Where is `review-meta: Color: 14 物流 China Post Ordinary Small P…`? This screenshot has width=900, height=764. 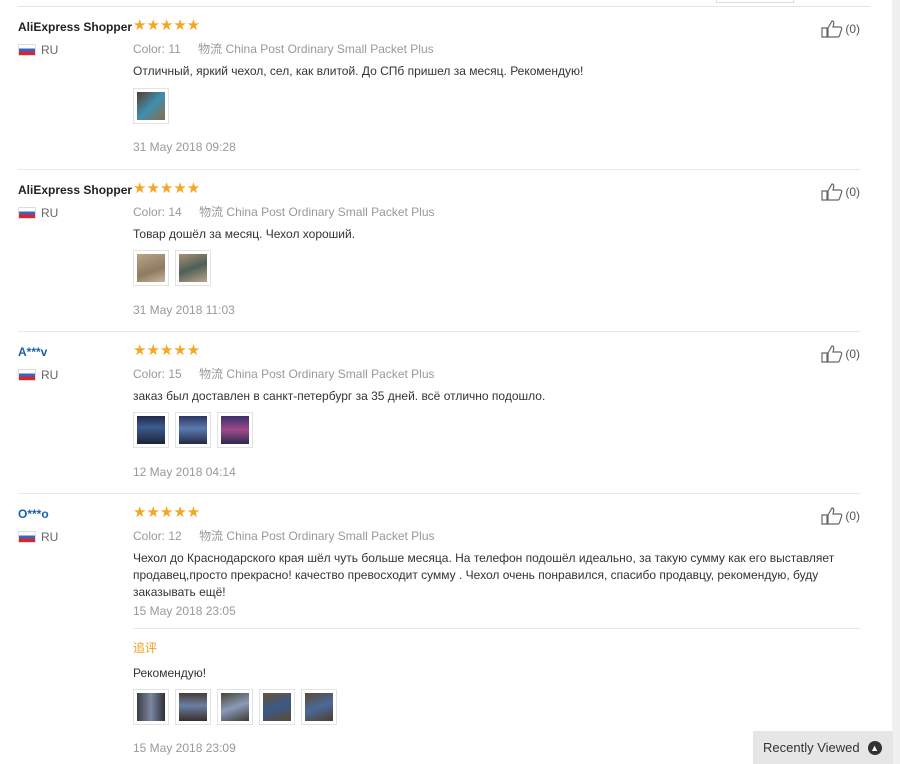 review-meta: Color: 14 物流 China Post Ordinary Small P… is located at coordinates (284, 211).